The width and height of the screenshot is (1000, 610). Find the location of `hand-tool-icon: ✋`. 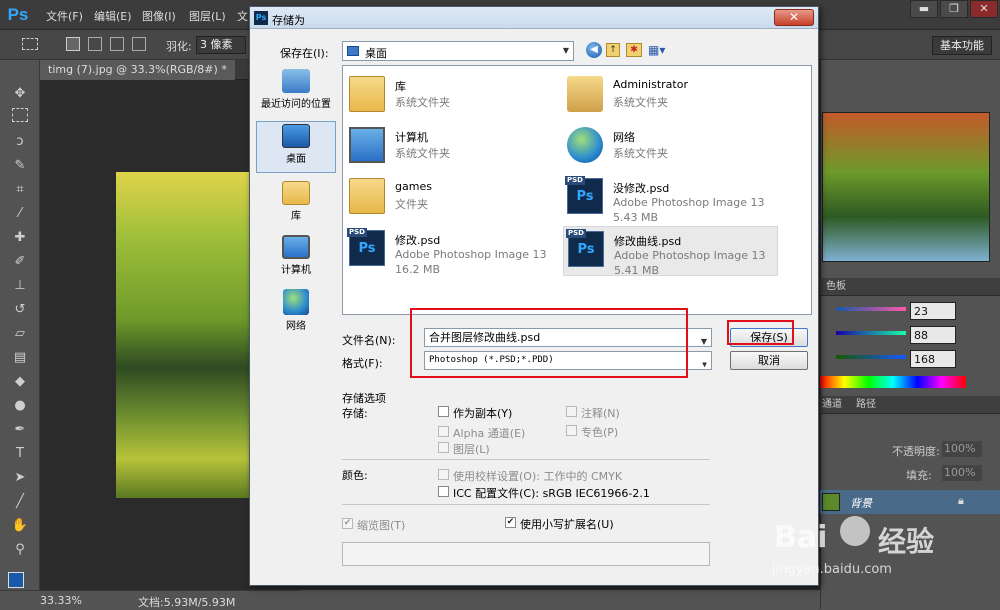

hand-tool-icon: ✋ is located at coordinates (20, 526).